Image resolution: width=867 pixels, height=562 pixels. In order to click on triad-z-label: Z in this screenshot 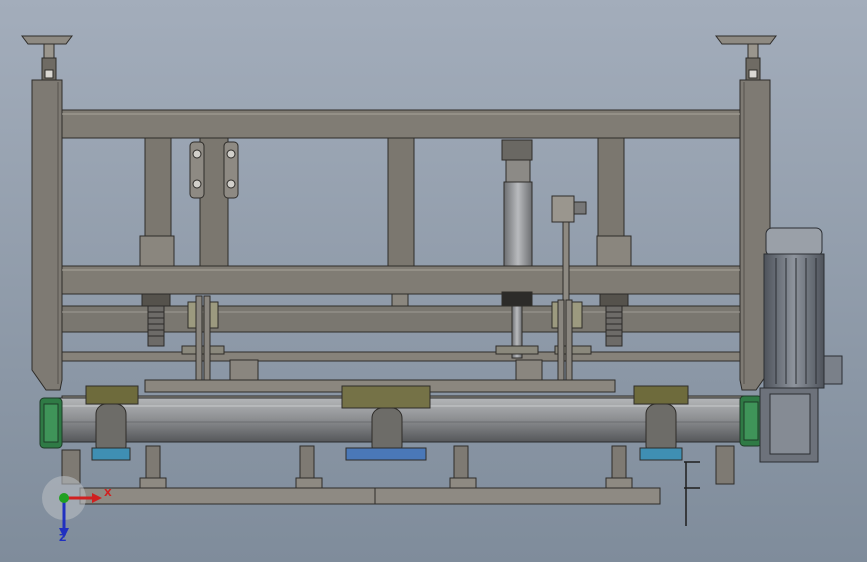, I will do `click(62, 538)`.